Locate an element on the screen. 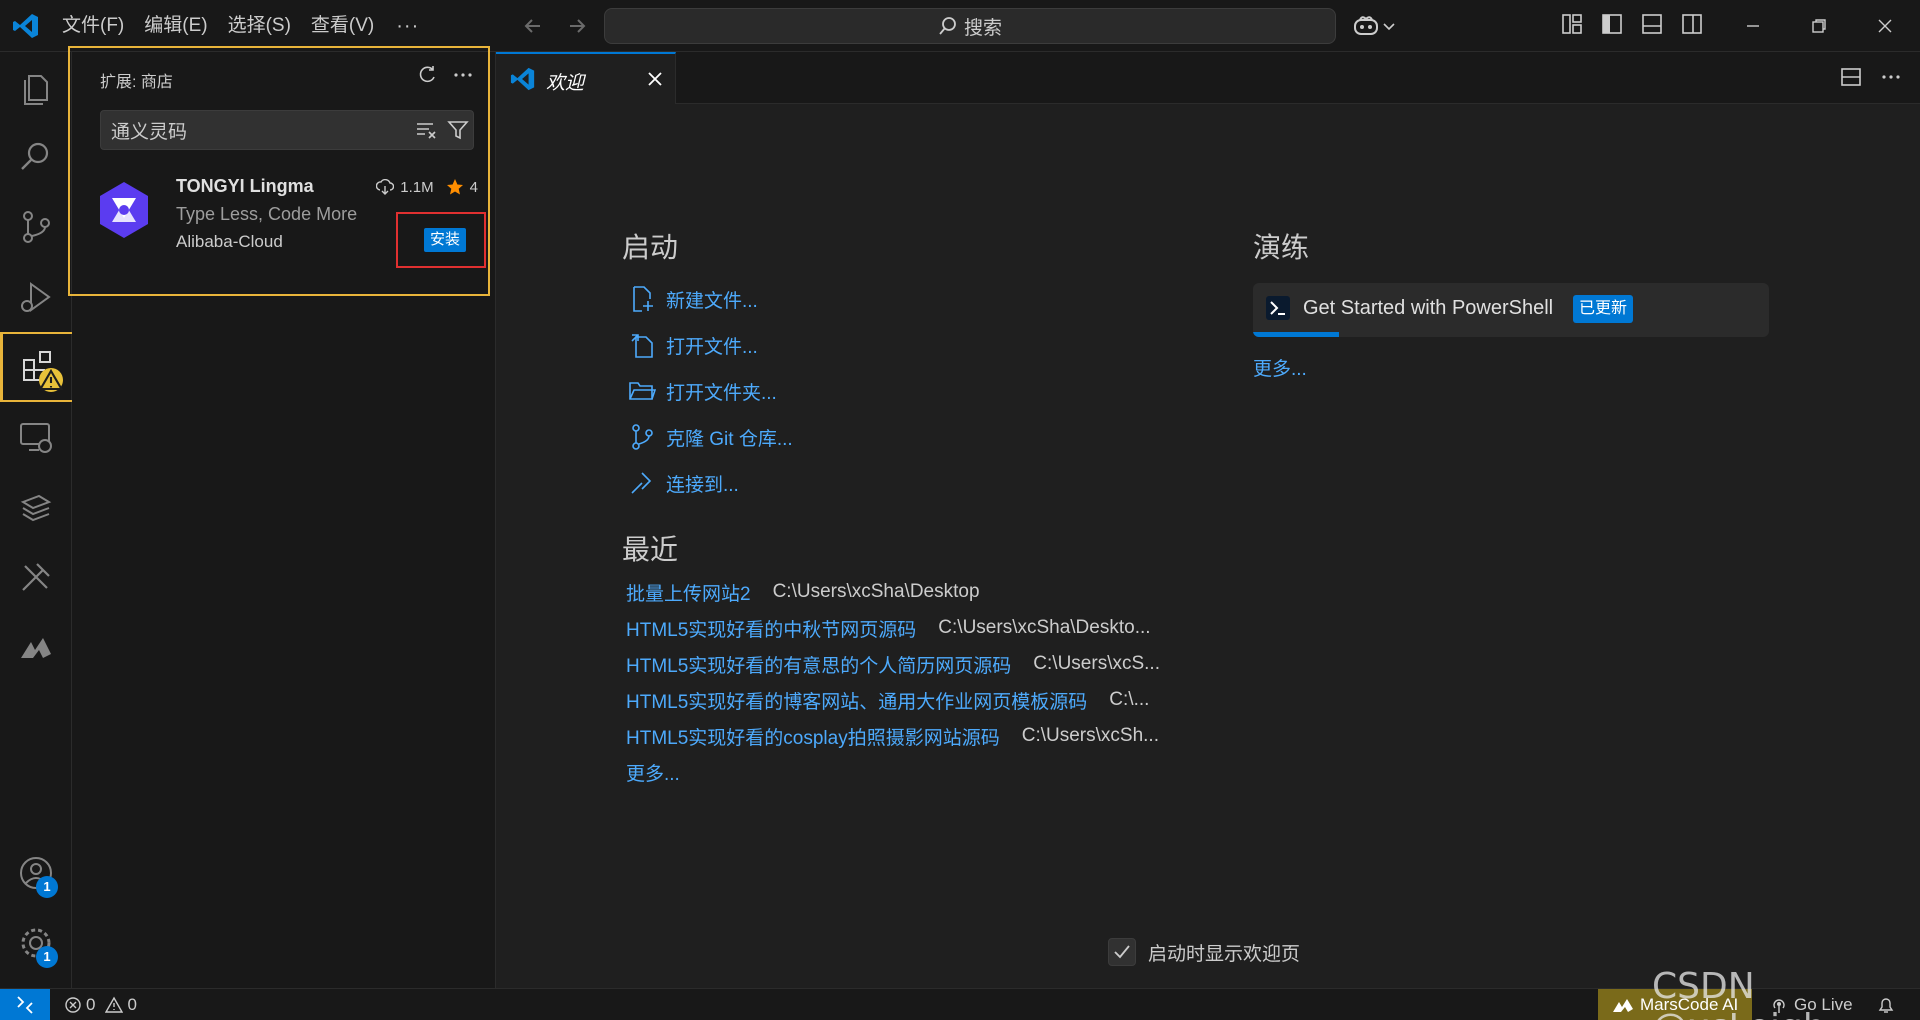 Image resolution: width=1920 pixels, height=1020 pixels. recent-item-path: C:\Users\xcSha\Desktop is located at coordinates (876, 591).